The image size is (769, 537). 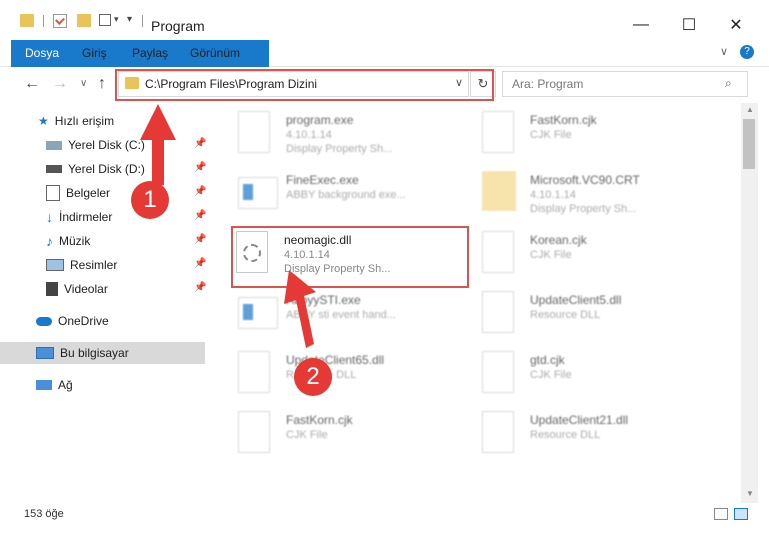 I want to click on details-view-icon, so click(x=721, y=514).